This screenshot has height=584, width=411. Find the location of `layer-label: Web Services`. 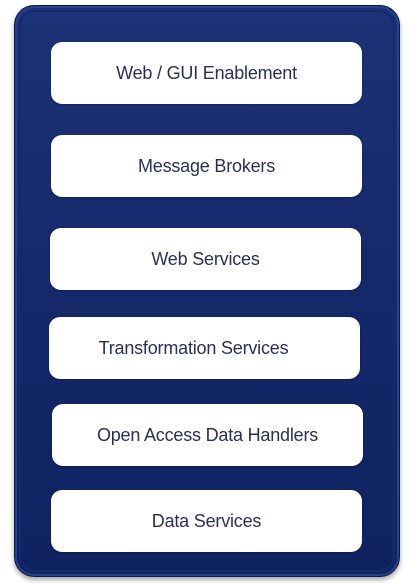

layer-label: Web Services is located at coordinates (205, 258).